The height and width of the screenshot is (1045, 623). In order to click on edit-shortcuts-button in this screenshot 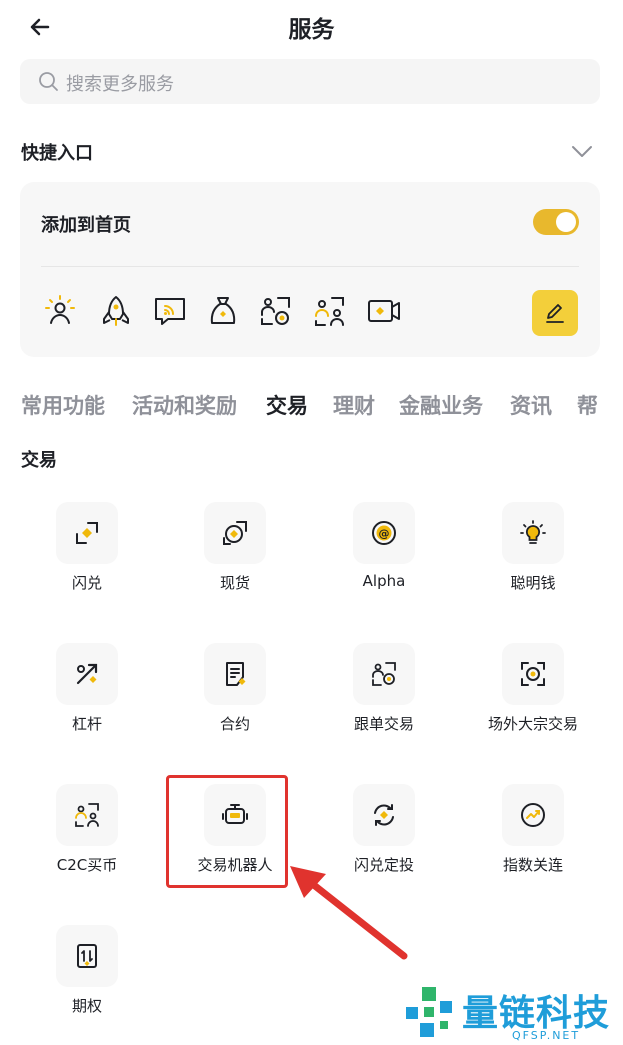, I will do `click(555, 313)`.